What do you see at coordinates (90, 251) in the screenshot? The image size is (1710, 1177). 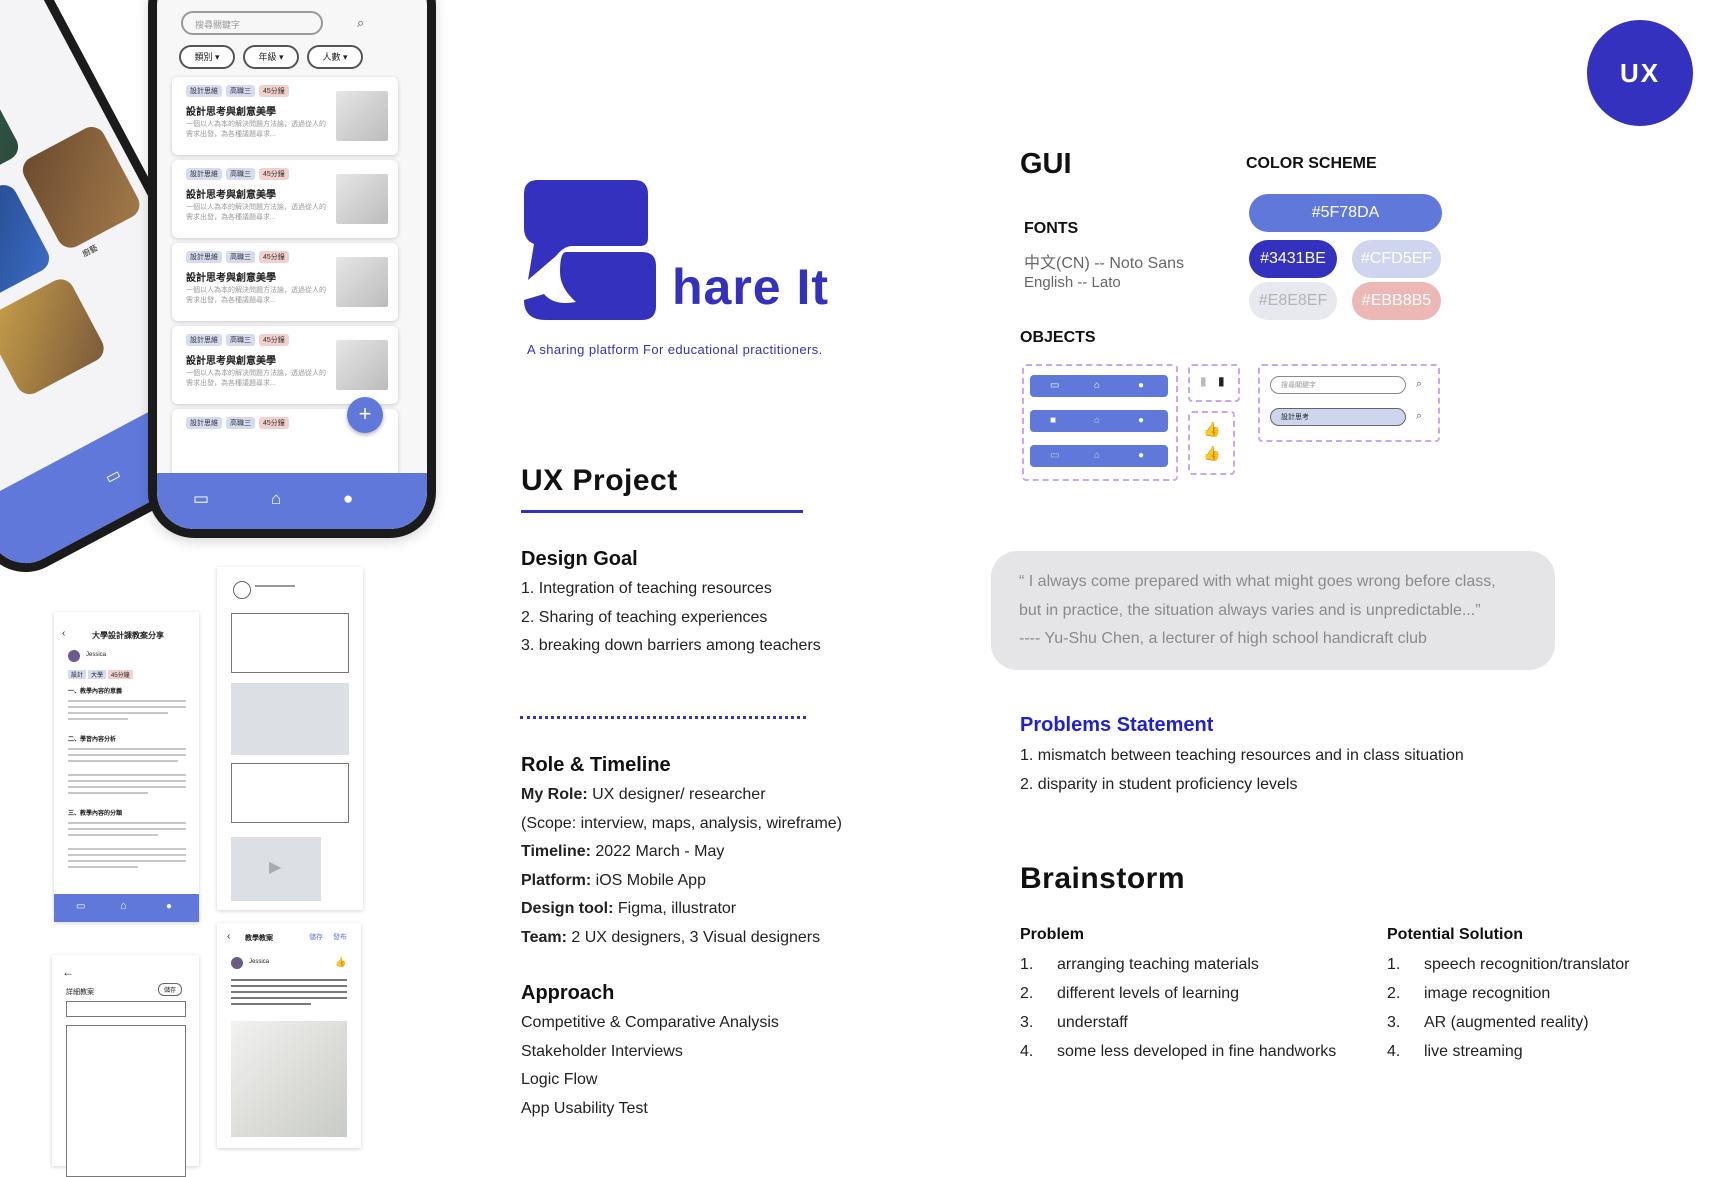 I see `back-label-cooking: 廚藝` at bounding box center [90, 251].